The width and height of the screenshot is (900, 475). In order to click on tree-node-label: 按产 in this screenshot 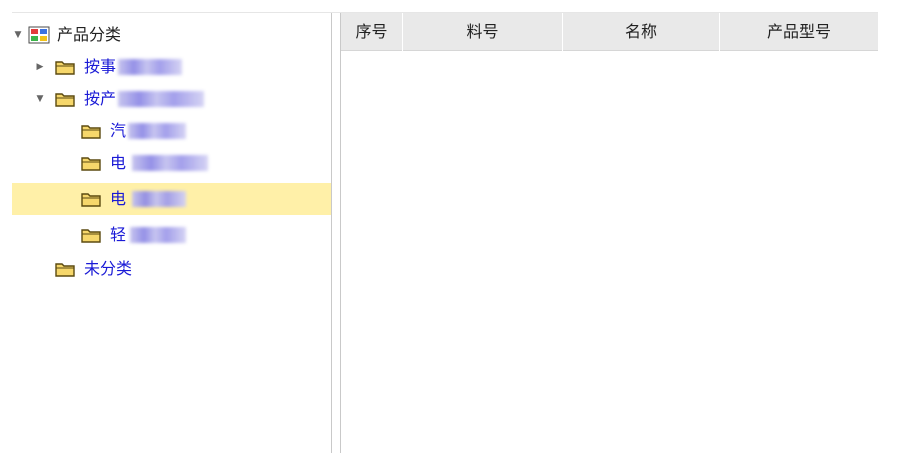, I will do `click(100, 98)`.